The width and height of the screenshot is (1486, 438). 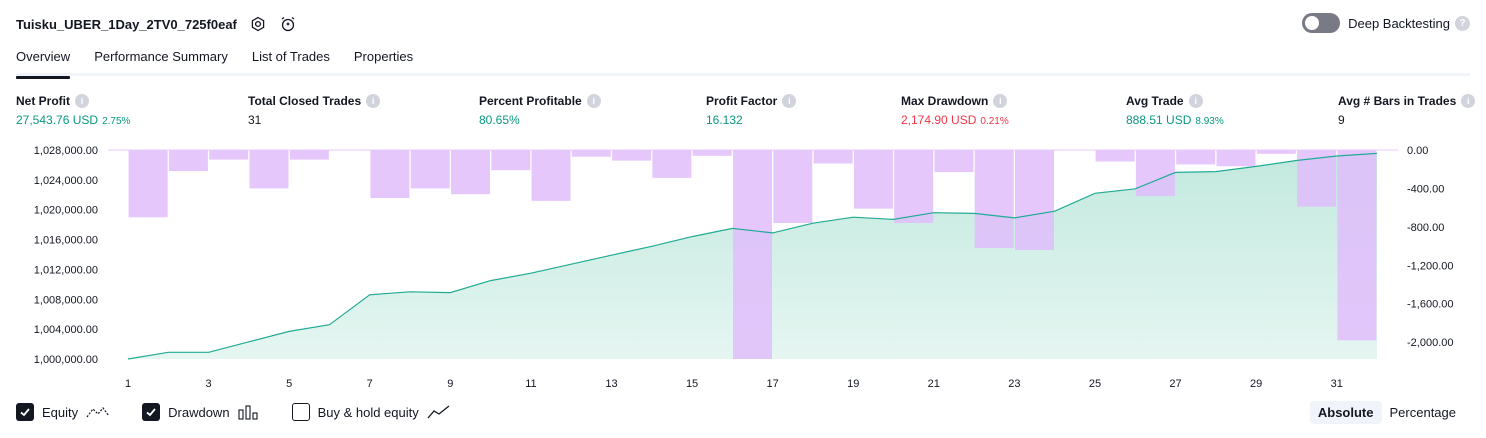 I want to click on alarm-clock-add-icon, so click(x=288, y=24).